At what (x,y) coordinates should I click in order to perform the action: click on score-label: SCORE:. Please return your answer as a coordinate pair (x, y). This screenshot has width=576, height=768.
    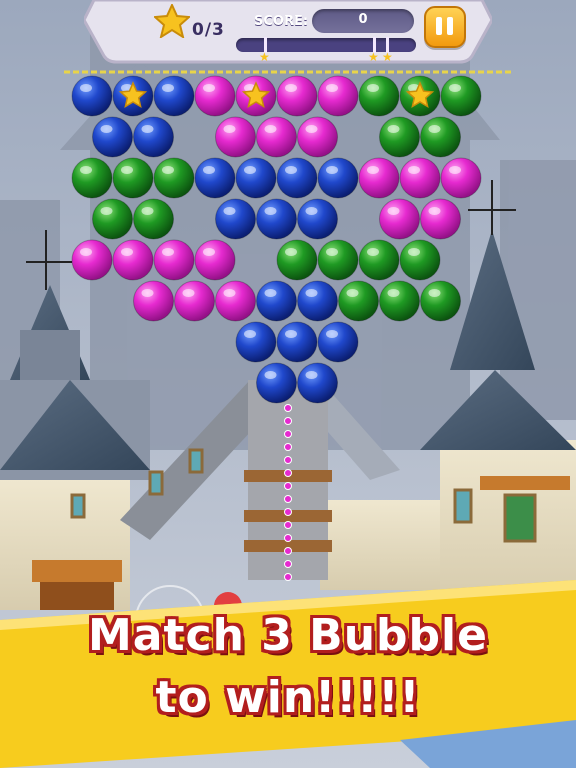
    Looking at the image, I should click on (281, 21).